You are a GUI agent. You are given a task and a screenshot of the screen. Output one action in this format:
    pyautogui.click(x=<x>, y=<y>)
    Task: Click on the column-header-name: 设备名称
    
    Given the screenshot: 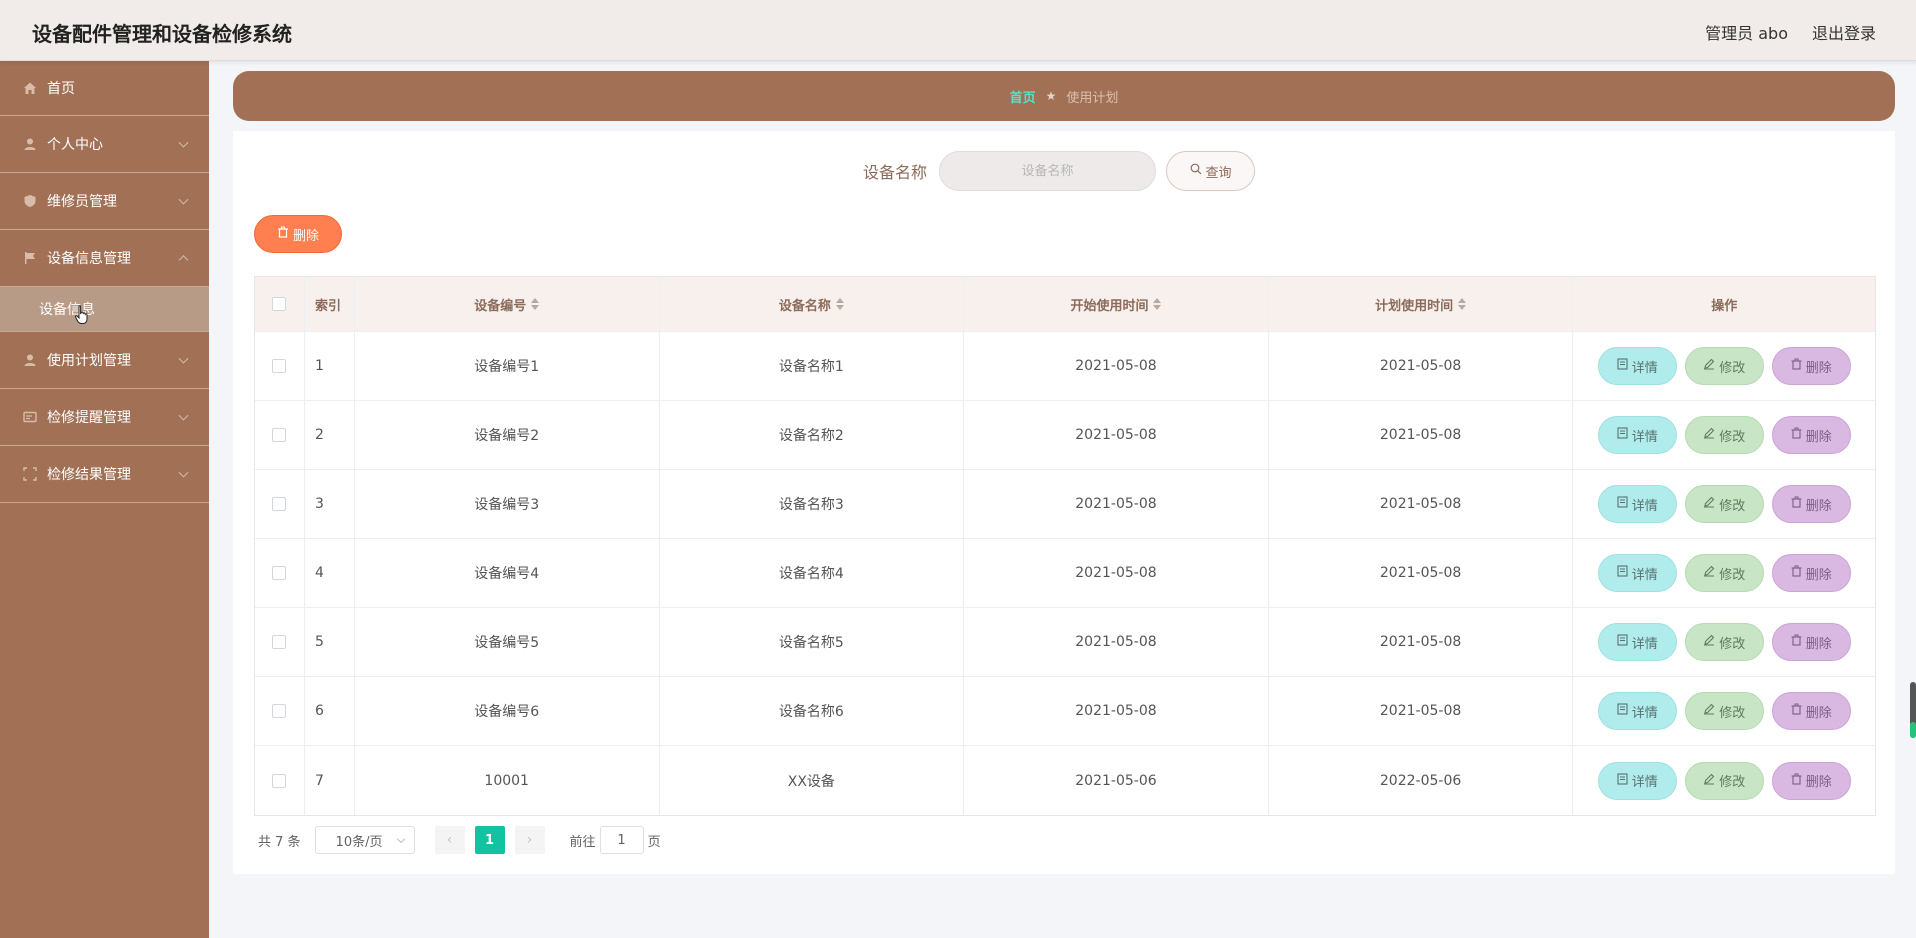 What is the action you would take?
    pyautogui.click(x=812, y=304)
    